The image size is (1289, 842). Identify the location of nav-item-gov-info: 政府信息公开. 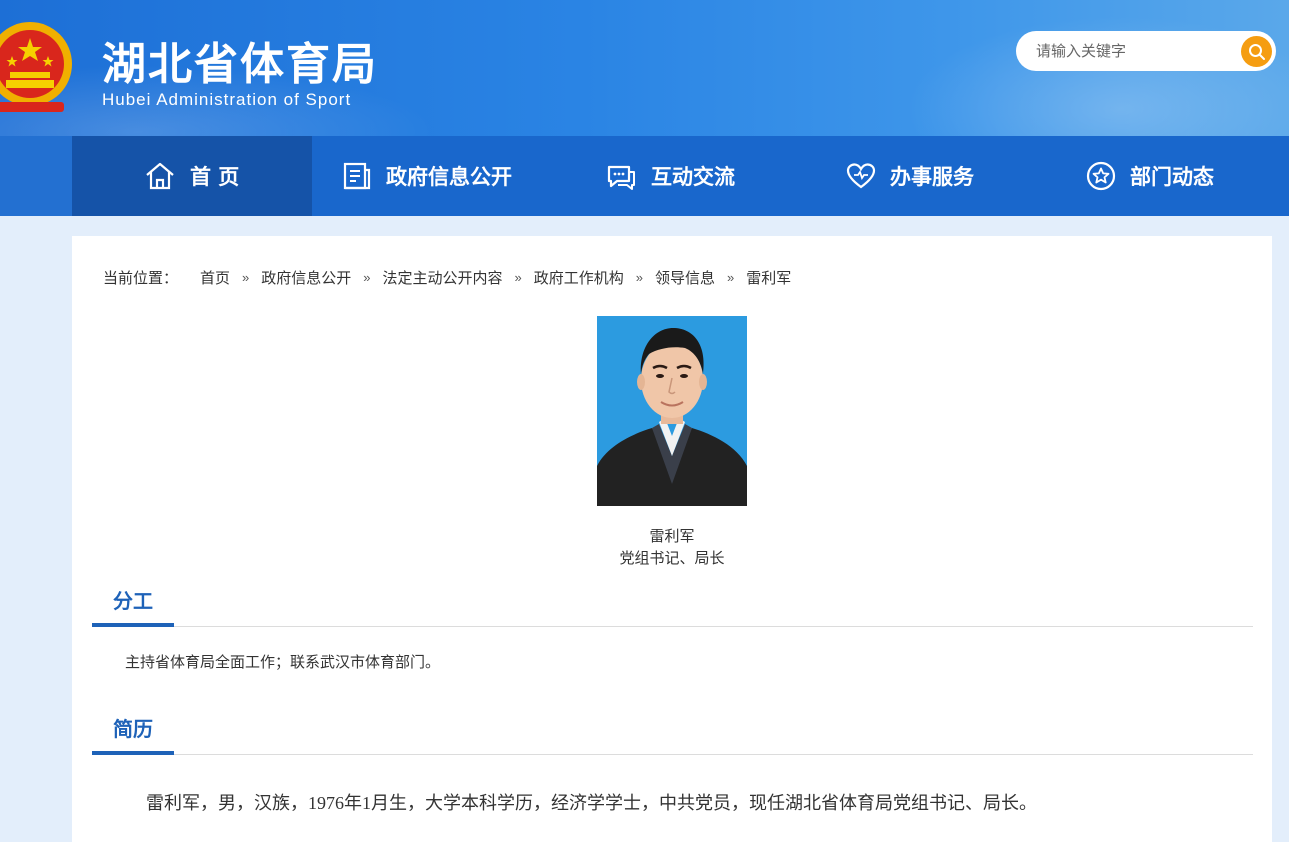
(427, 176).